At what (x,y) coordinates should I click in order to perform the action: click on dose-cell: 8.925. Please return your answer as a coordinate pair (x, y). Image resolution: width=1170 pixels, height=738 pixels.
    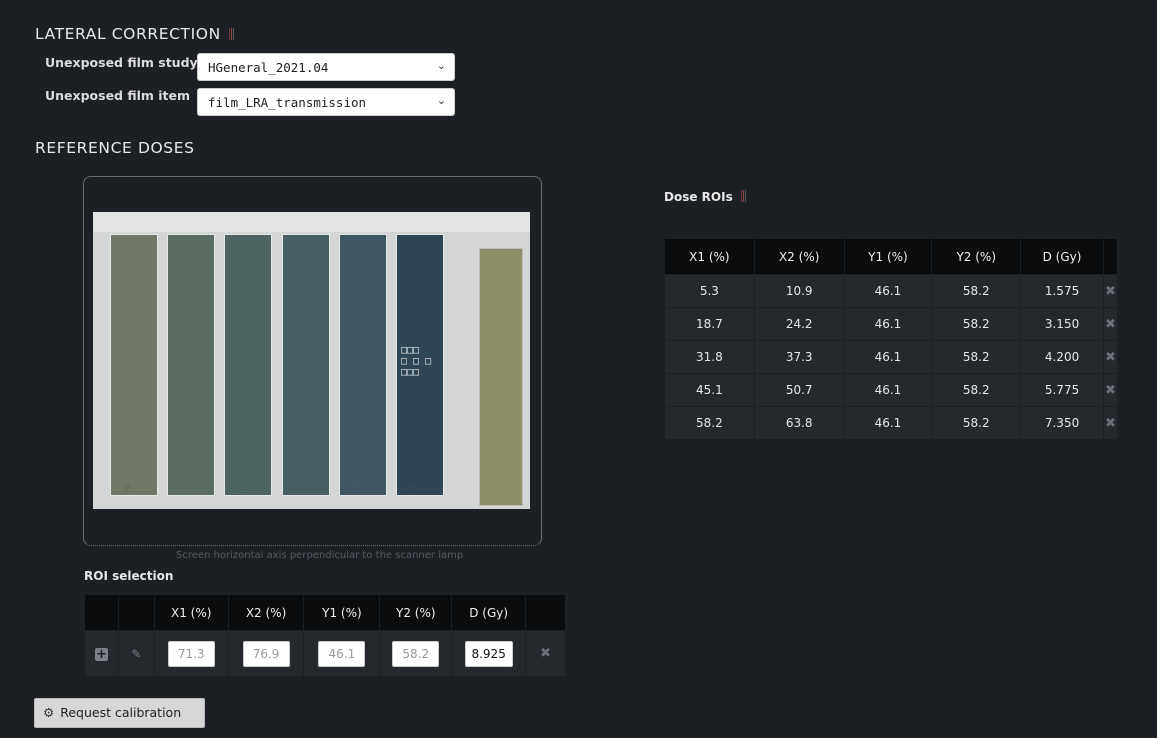
    Looking at the image, I should click on (489, 653).